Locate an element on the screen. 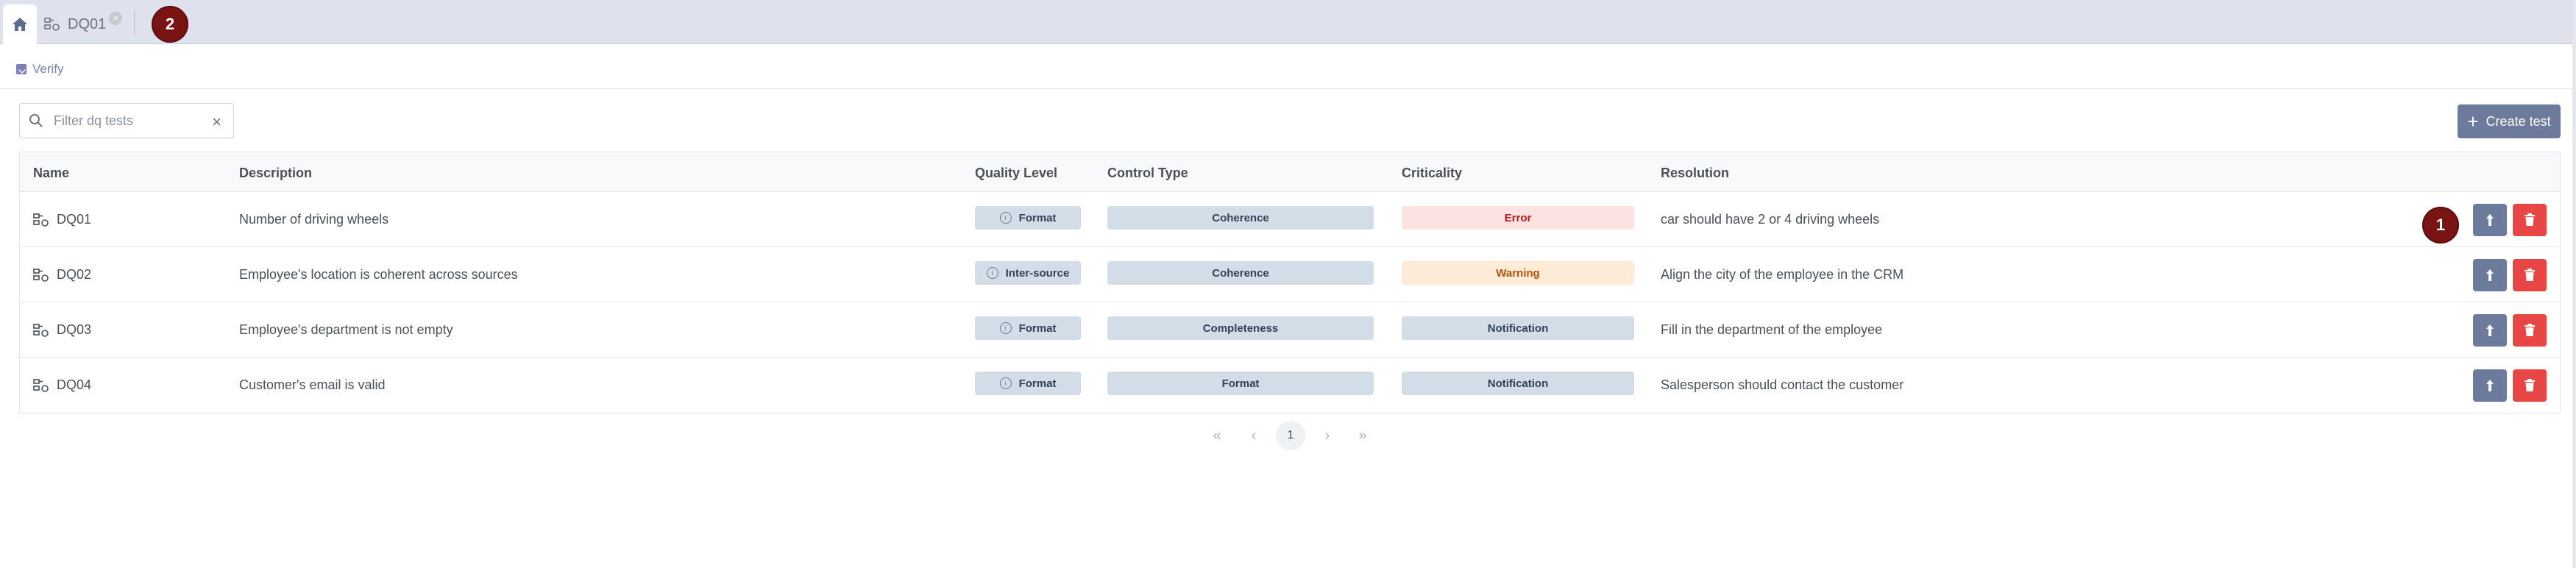 This screenshot has width=2576, height=568. check-square-icon is located at coordinates (21, 69).